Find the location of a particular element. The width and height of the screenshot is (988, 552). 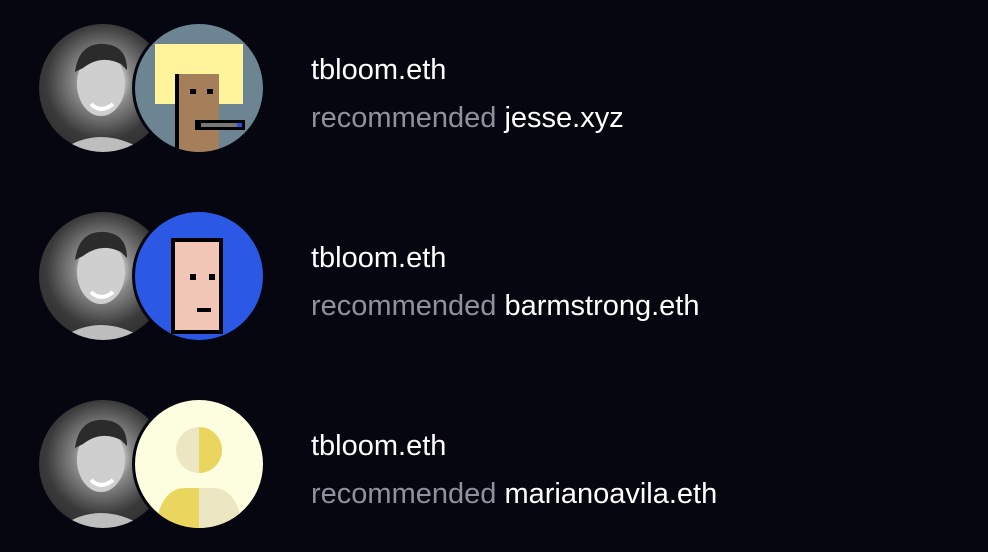

activity-text: recommended barmstrong.eth is located at coordinates (505, 306).